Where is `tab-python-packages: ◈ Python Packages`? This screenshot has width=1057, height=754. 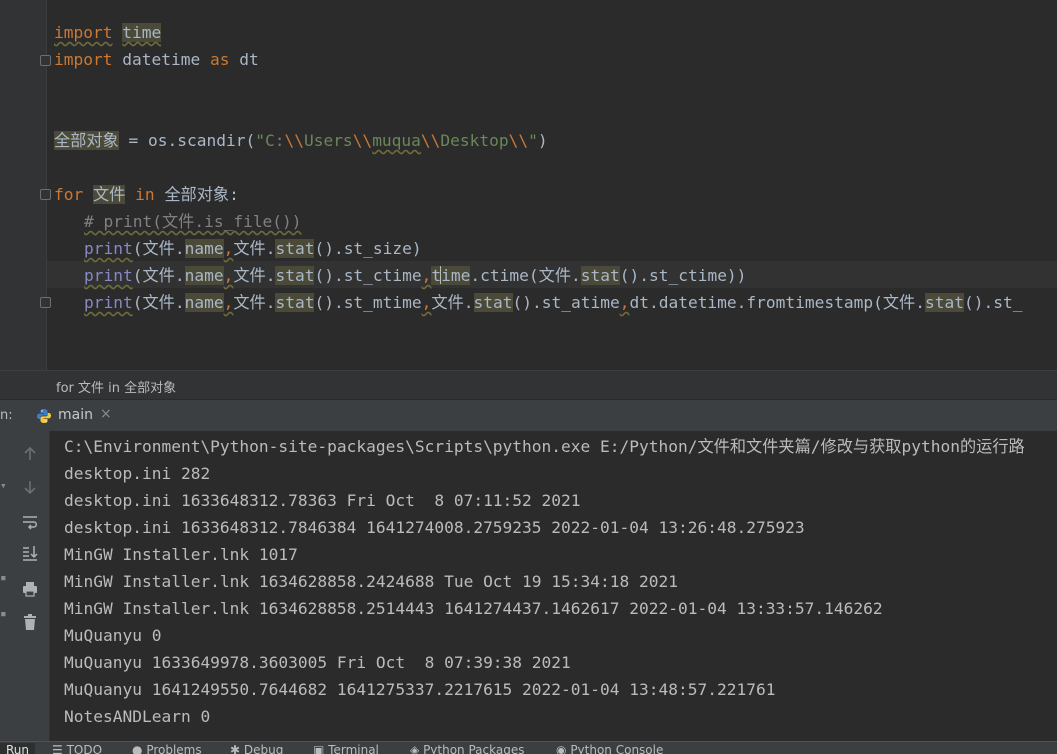
tab-python-packages: ◈ Python Packages is located at coordinates (467, 748).